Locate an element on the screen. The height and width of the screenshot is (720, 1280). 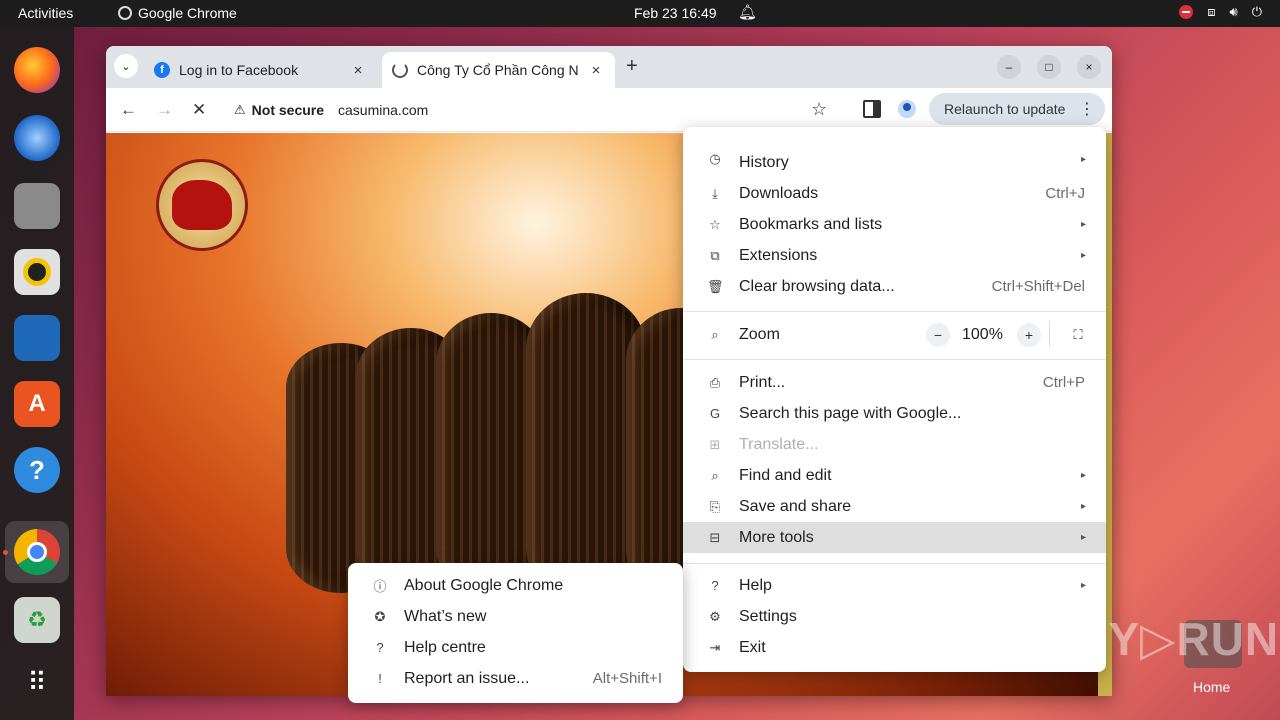
side-panel-icon is located at coordinates (872, 109).